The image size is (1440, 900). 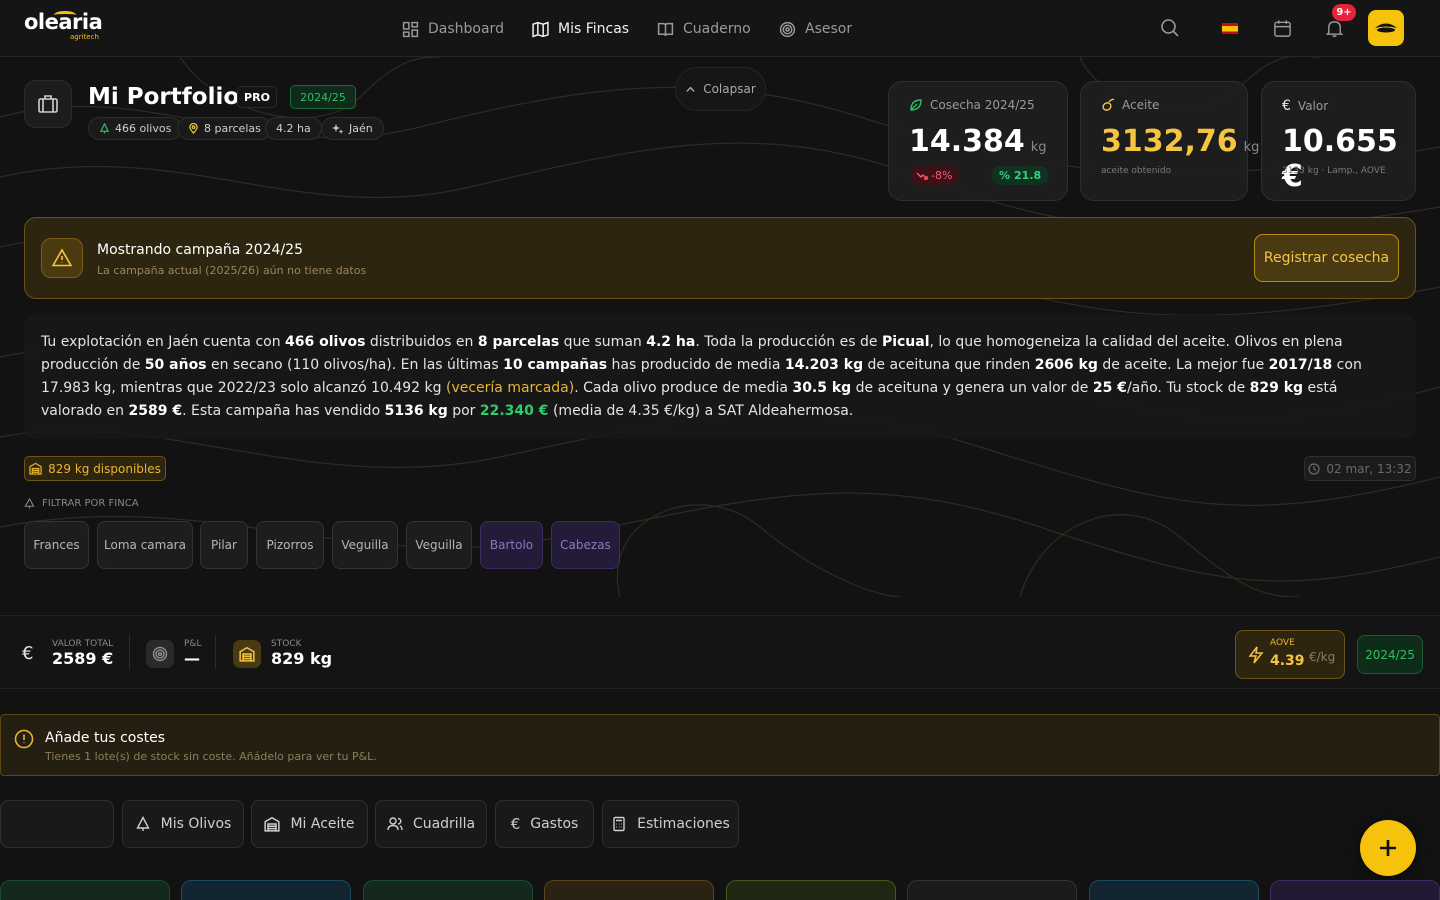 What do you see at coordinates (1005, 175) in the screenshot?
I see `percent-icon: %` at bounding box center [1005, 175].